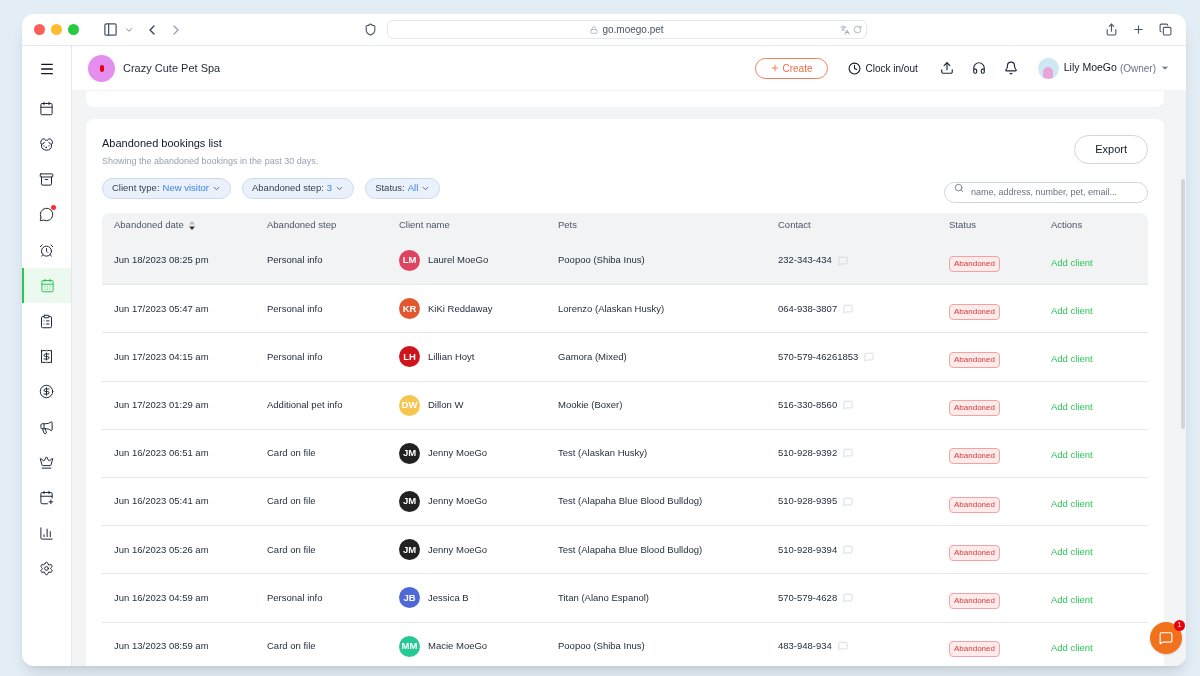  I want to click on address-bar: go.moego.pet, so click(627, 29).